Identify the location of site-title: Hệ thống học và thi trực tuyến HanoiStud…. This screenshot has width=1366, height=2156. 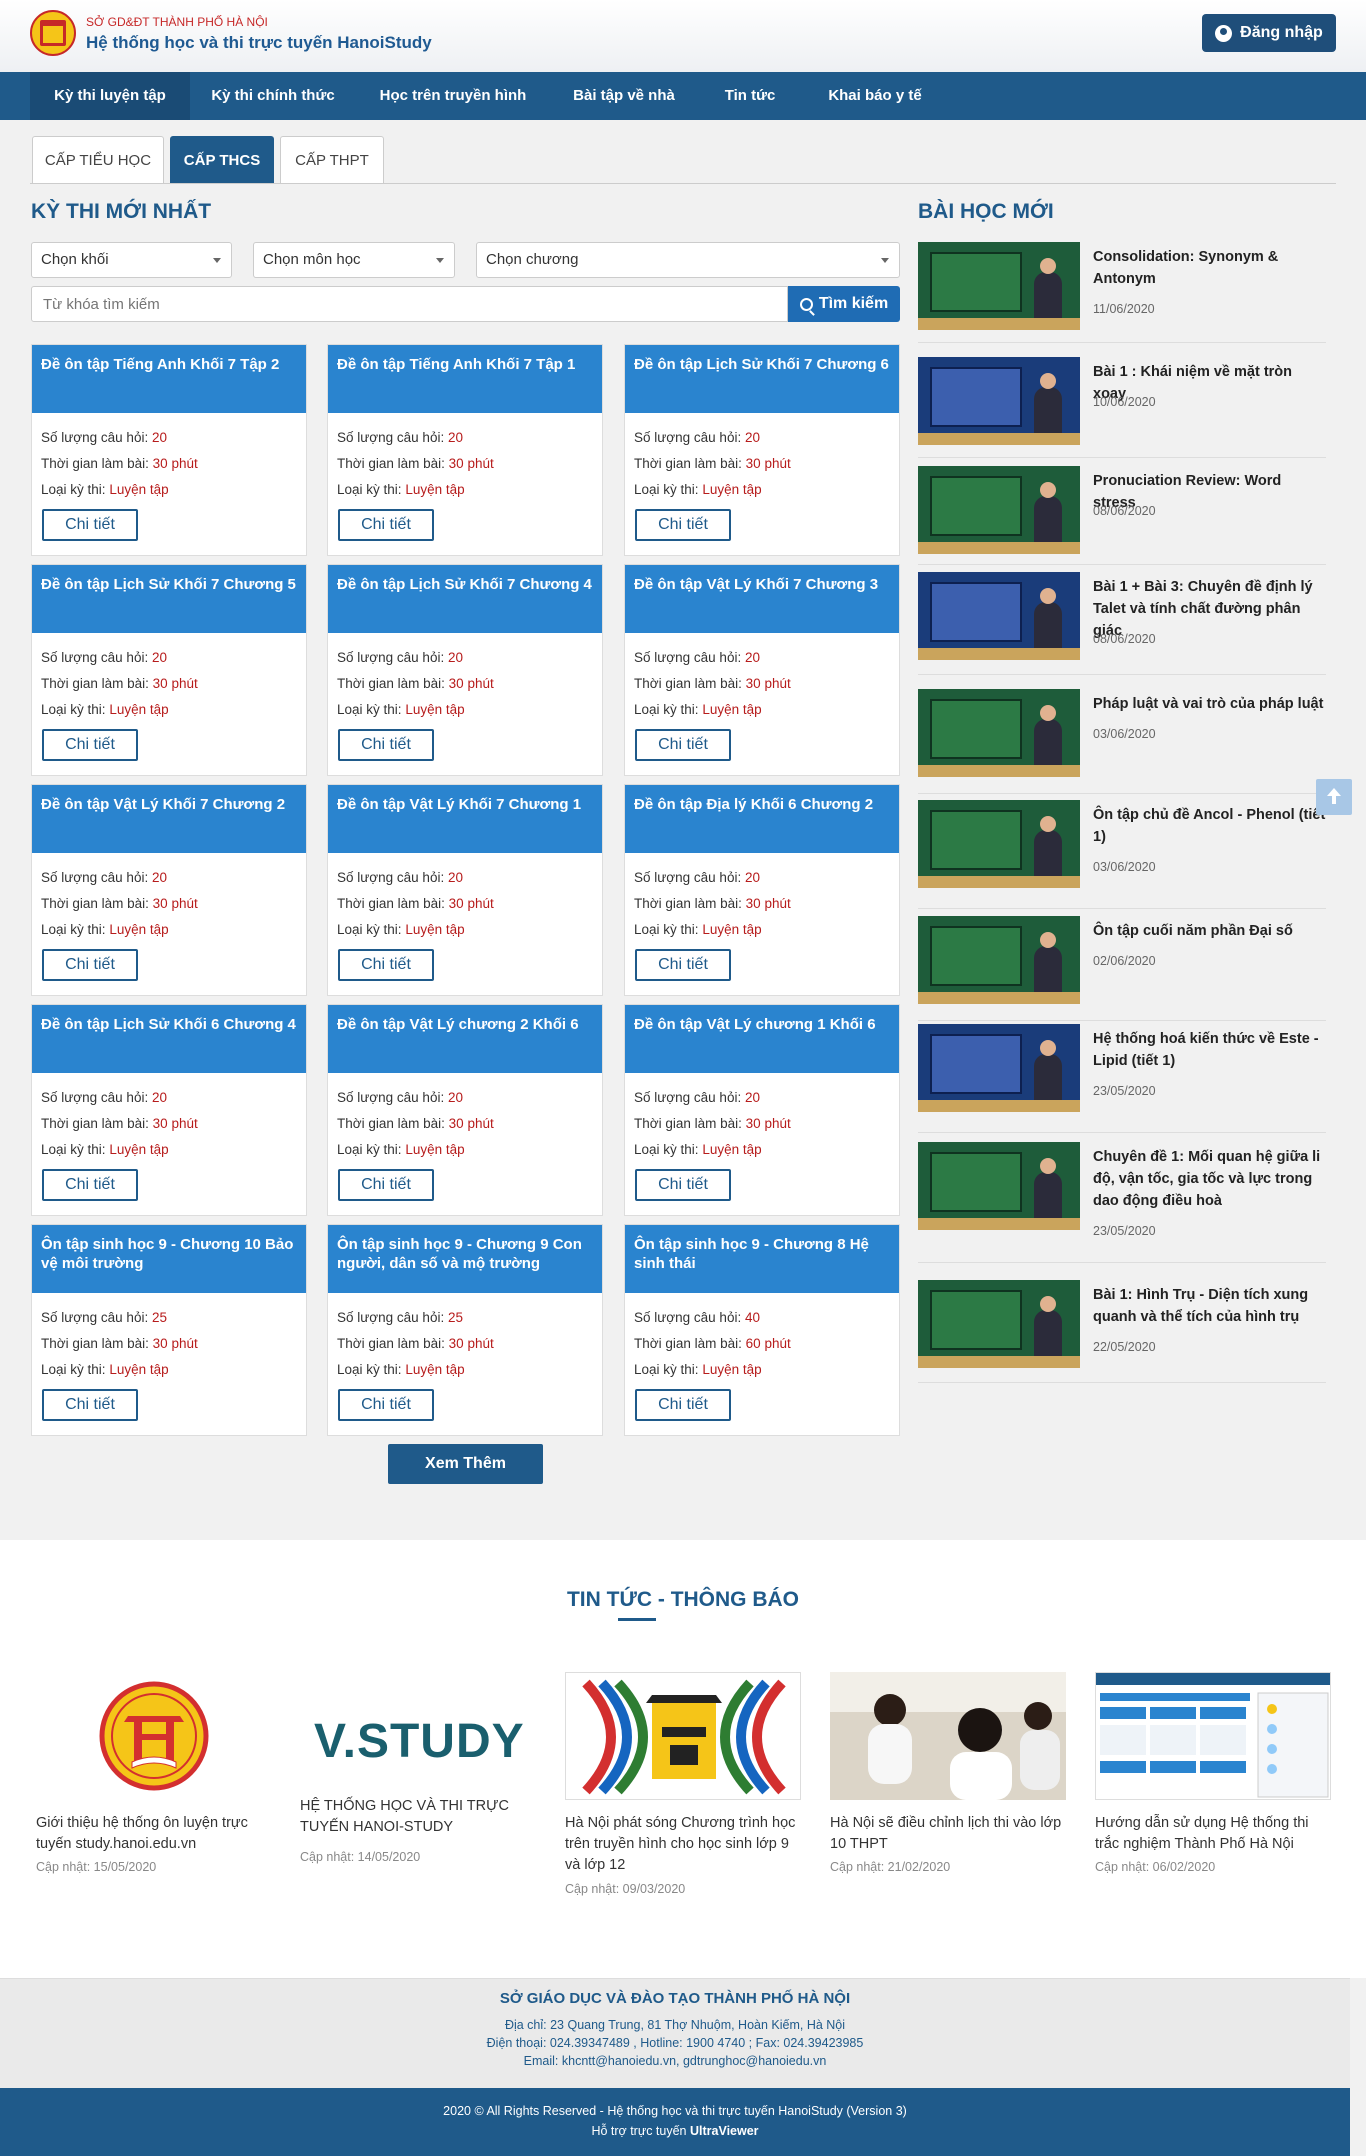
(259, 43).